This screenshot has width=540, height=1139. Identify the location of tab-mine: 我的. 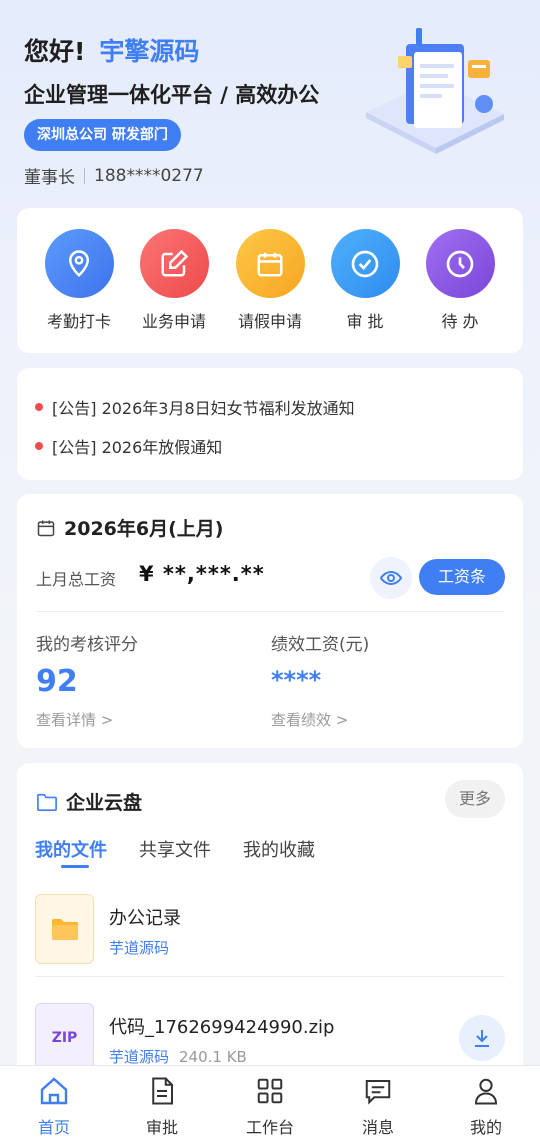
(486, 1106).